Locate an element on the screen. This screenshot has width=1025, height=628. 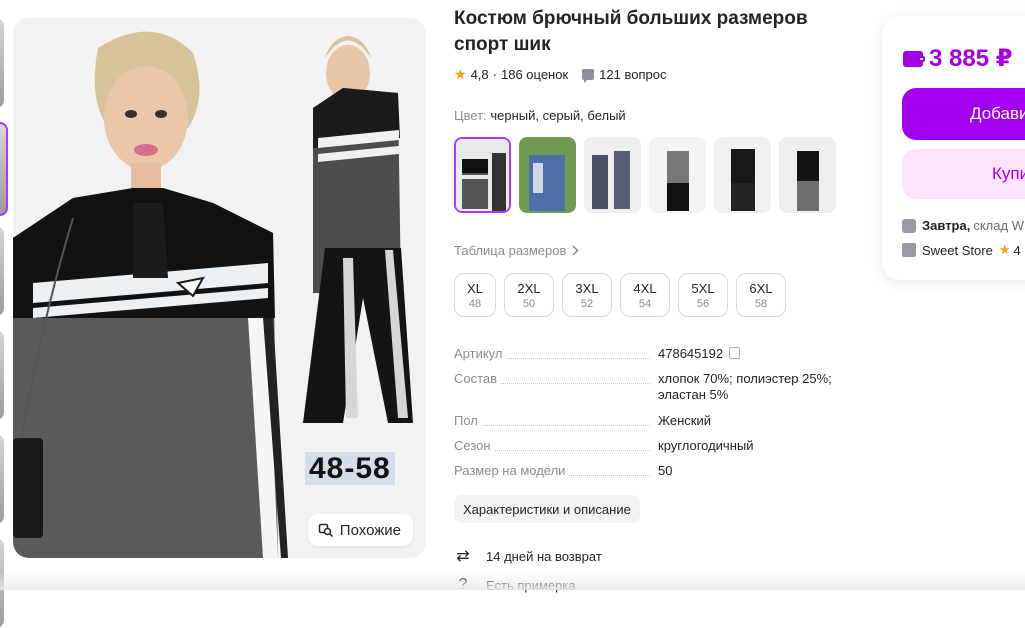
spec-key: Состав is located at coordinates (552, 378).